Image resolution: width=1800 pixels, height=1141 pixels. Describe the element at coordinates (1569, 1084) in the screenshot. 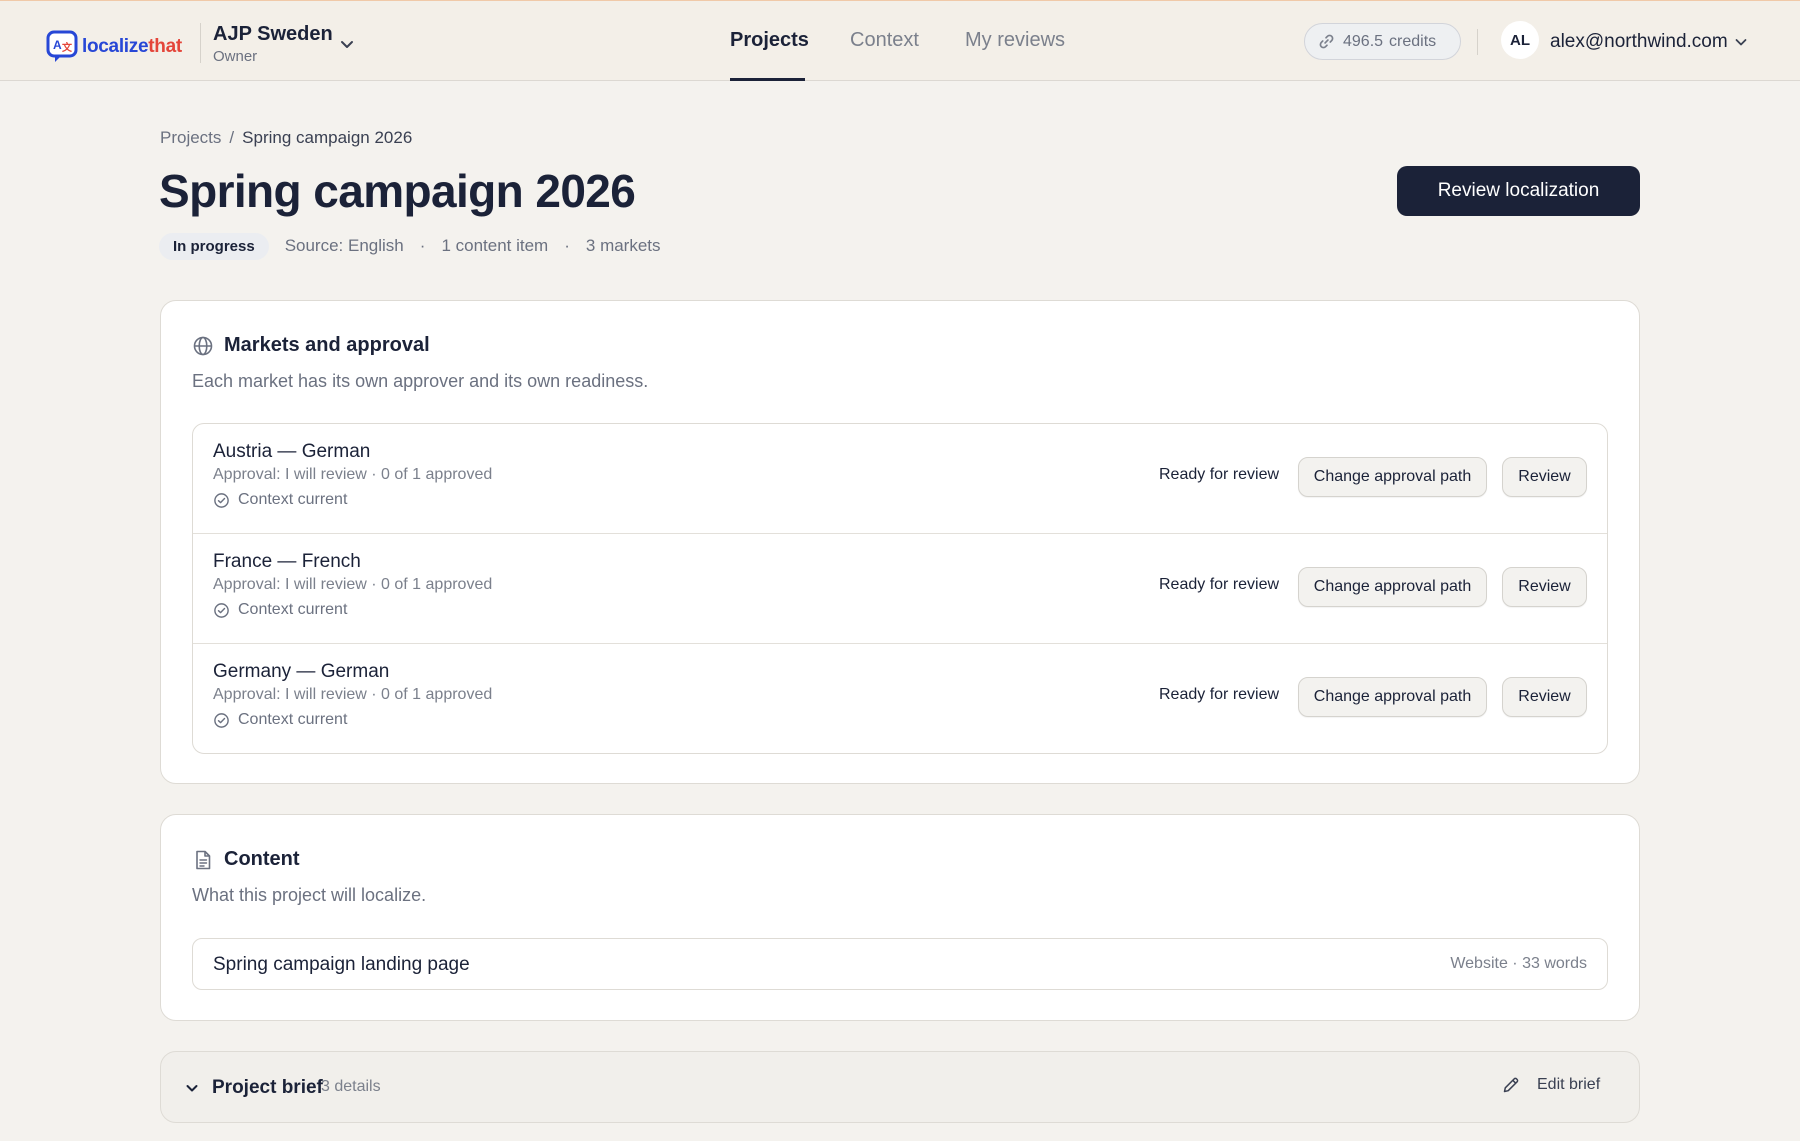

I see `edit-brief-label: Edit brief` at that location.